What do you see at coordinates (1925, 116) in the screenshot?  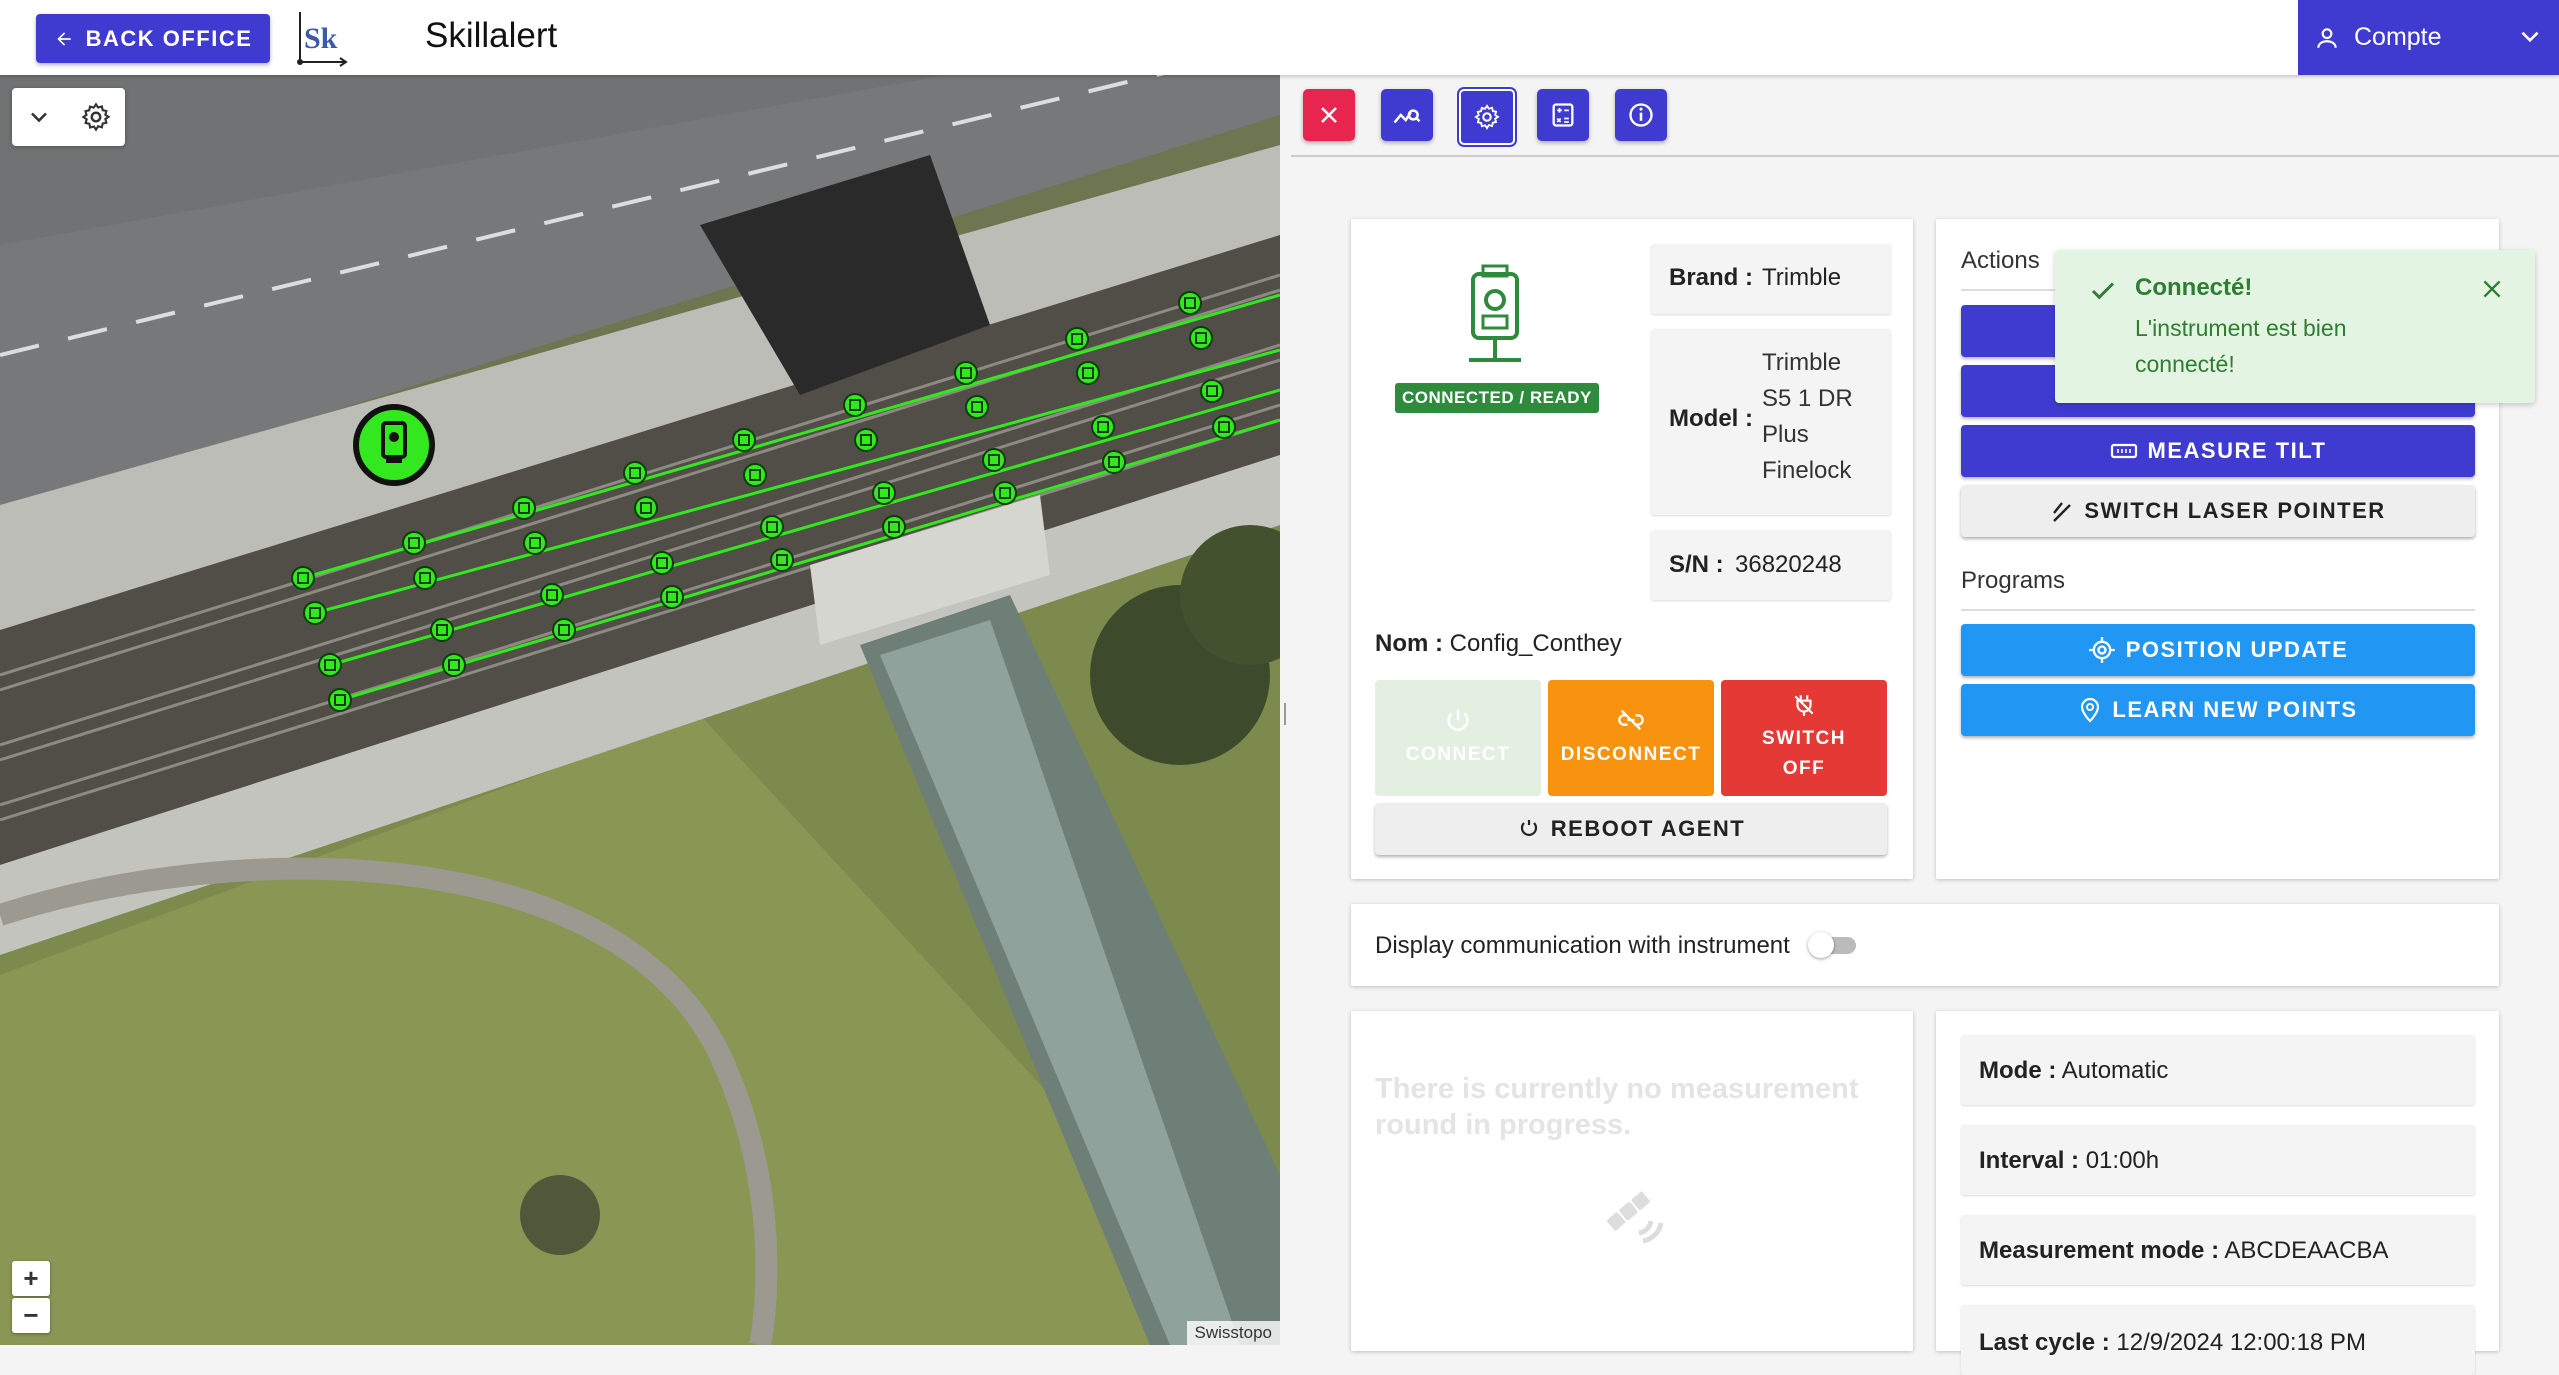 I see `panel-toolbar` at bounding box center [1925, 116].